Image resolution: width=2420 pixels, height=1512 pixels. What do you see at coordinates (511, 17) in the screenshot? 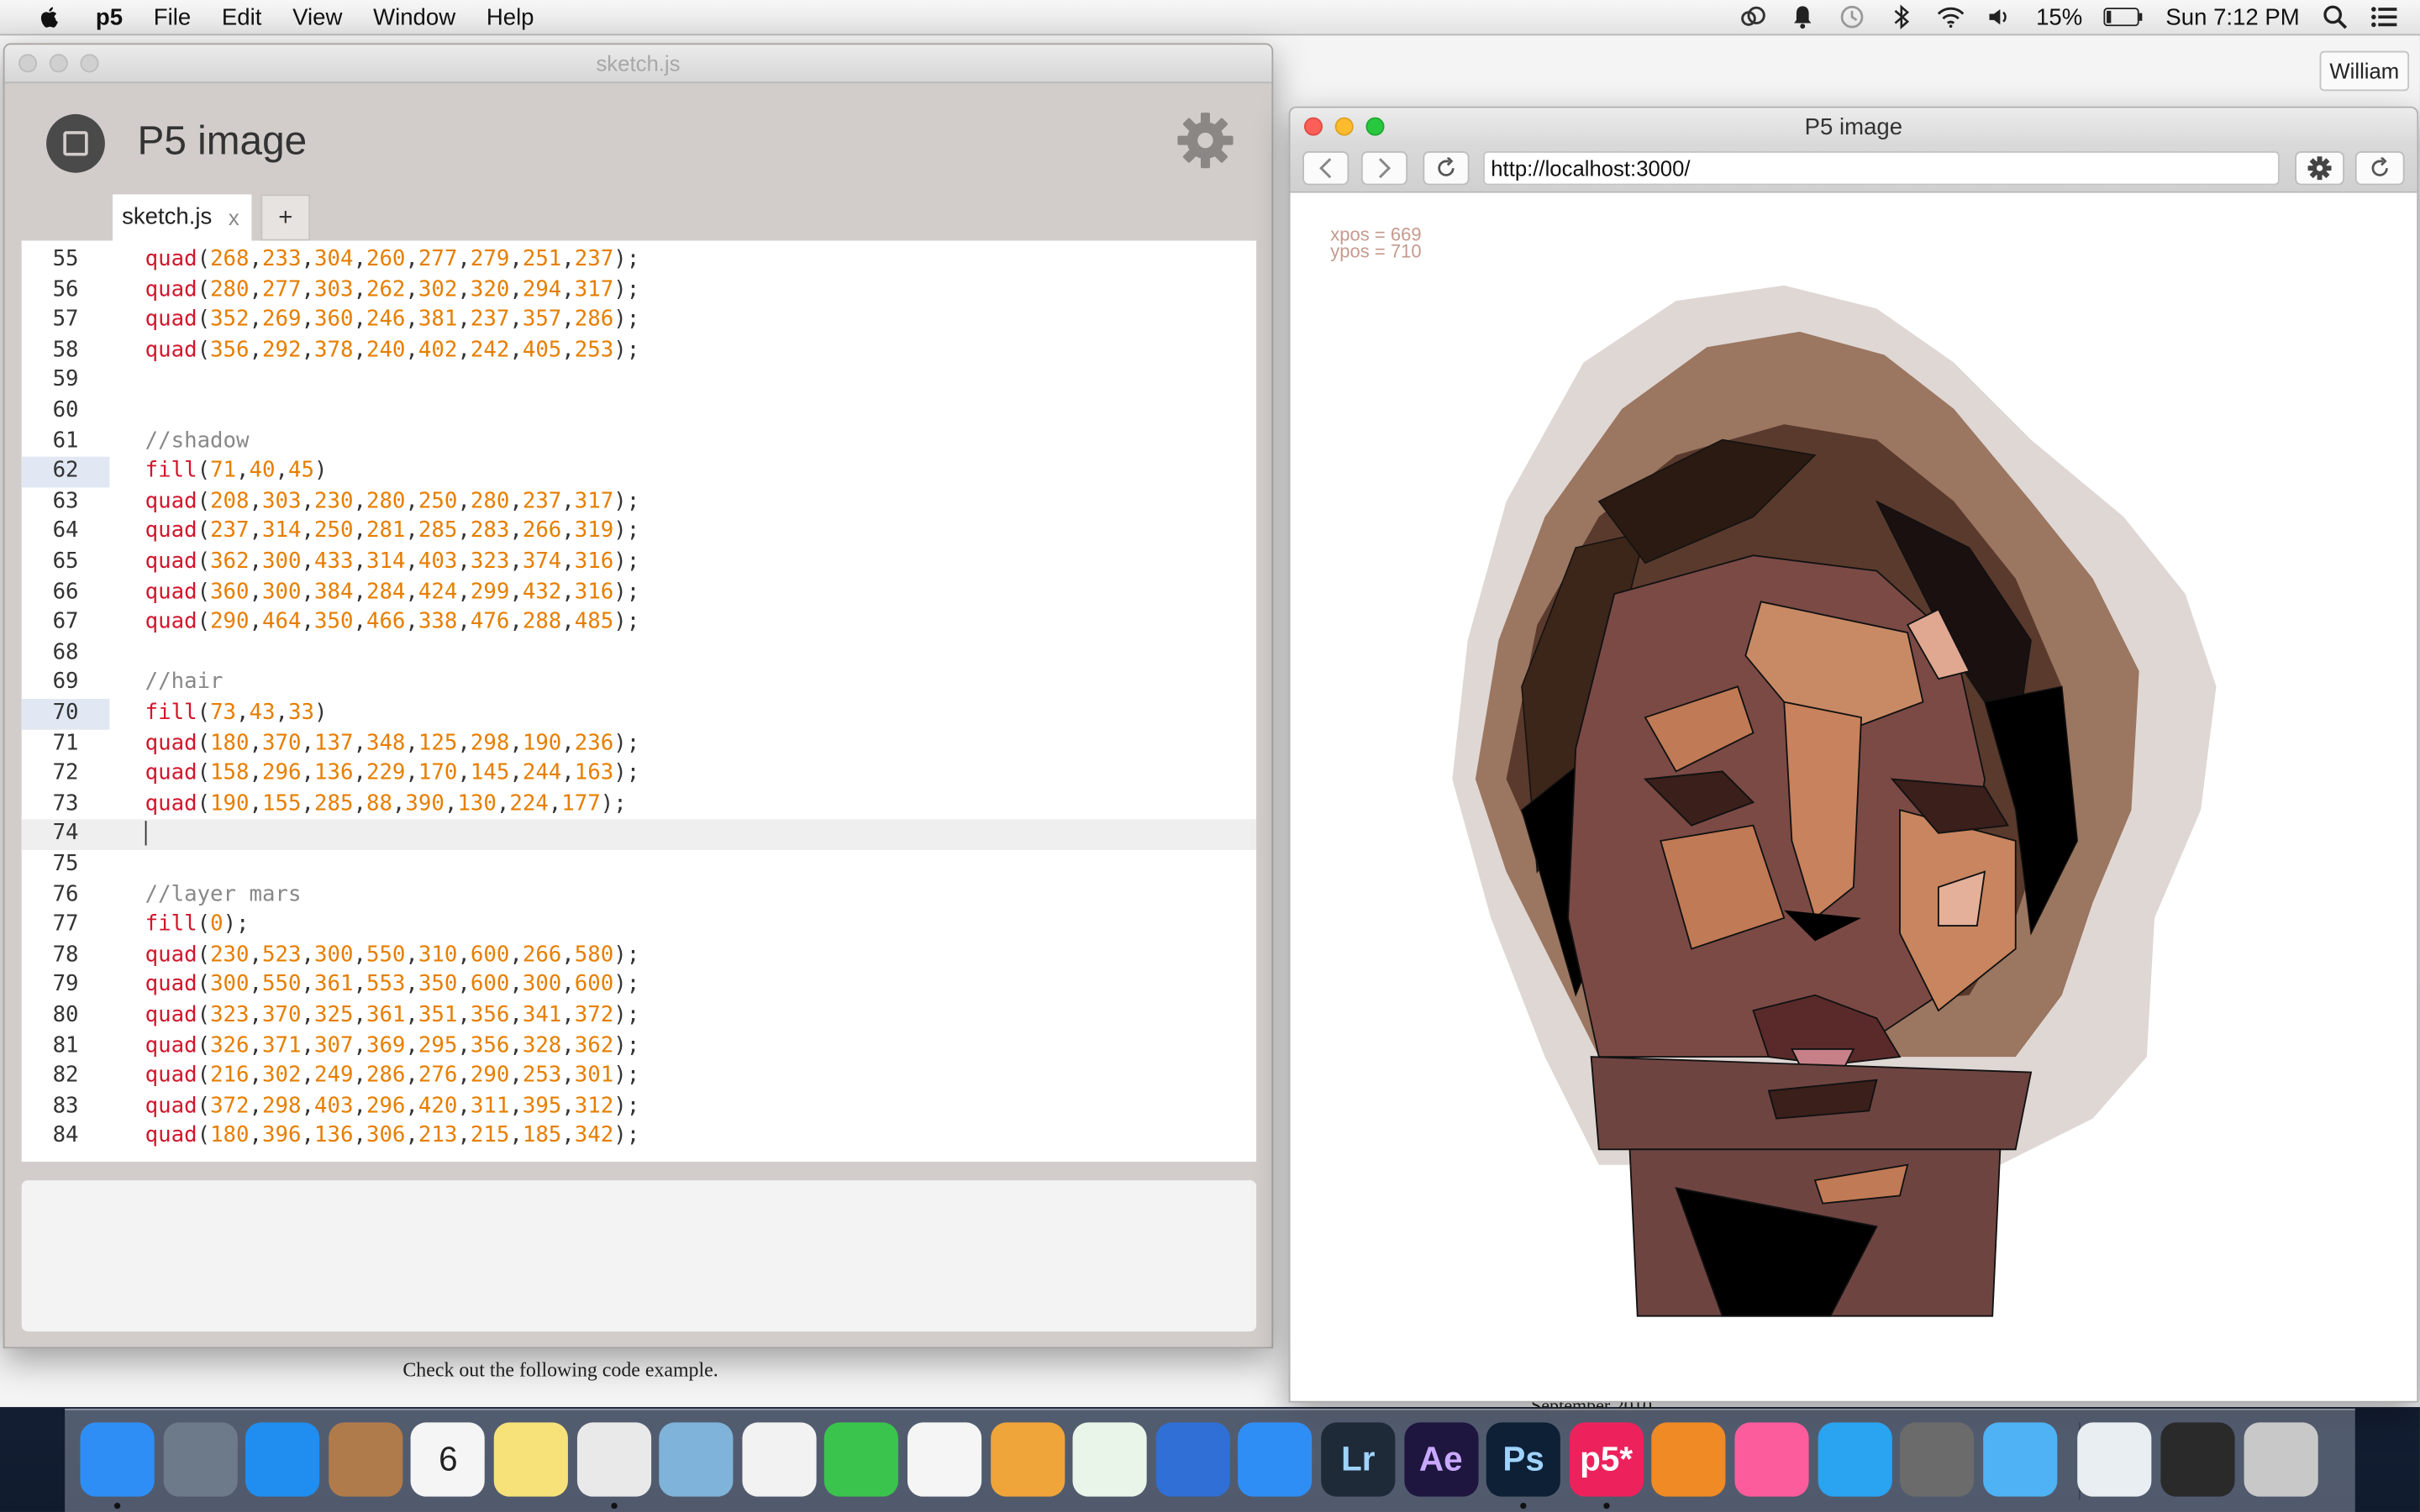
I see `menu-help: Help` at bounding box center [511, 17].